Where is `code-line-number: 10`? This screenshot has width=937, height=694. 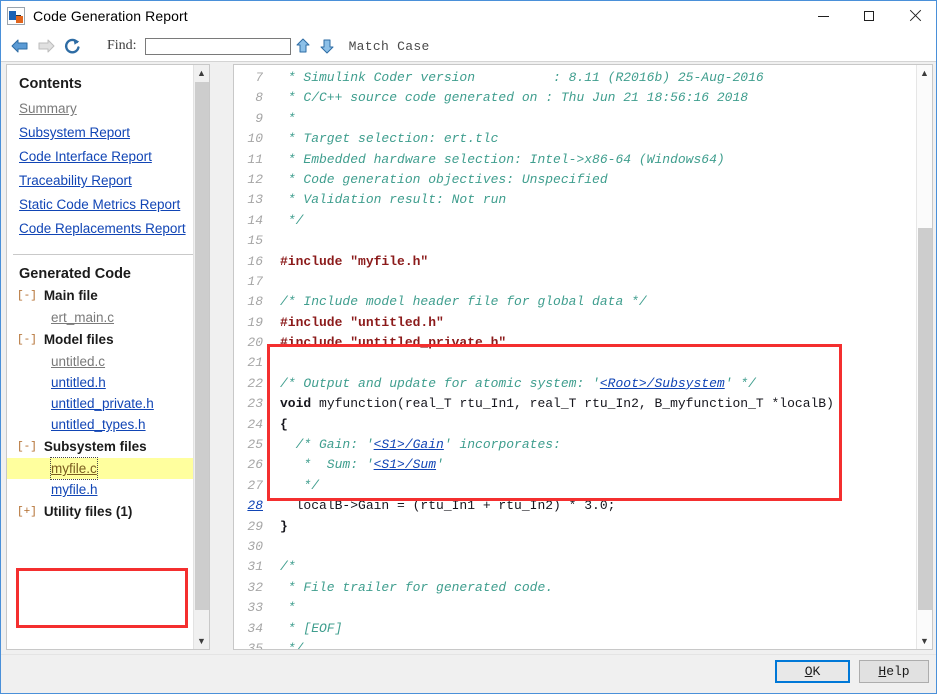 code-line-number: 10 is located at coordinates (255, 139).